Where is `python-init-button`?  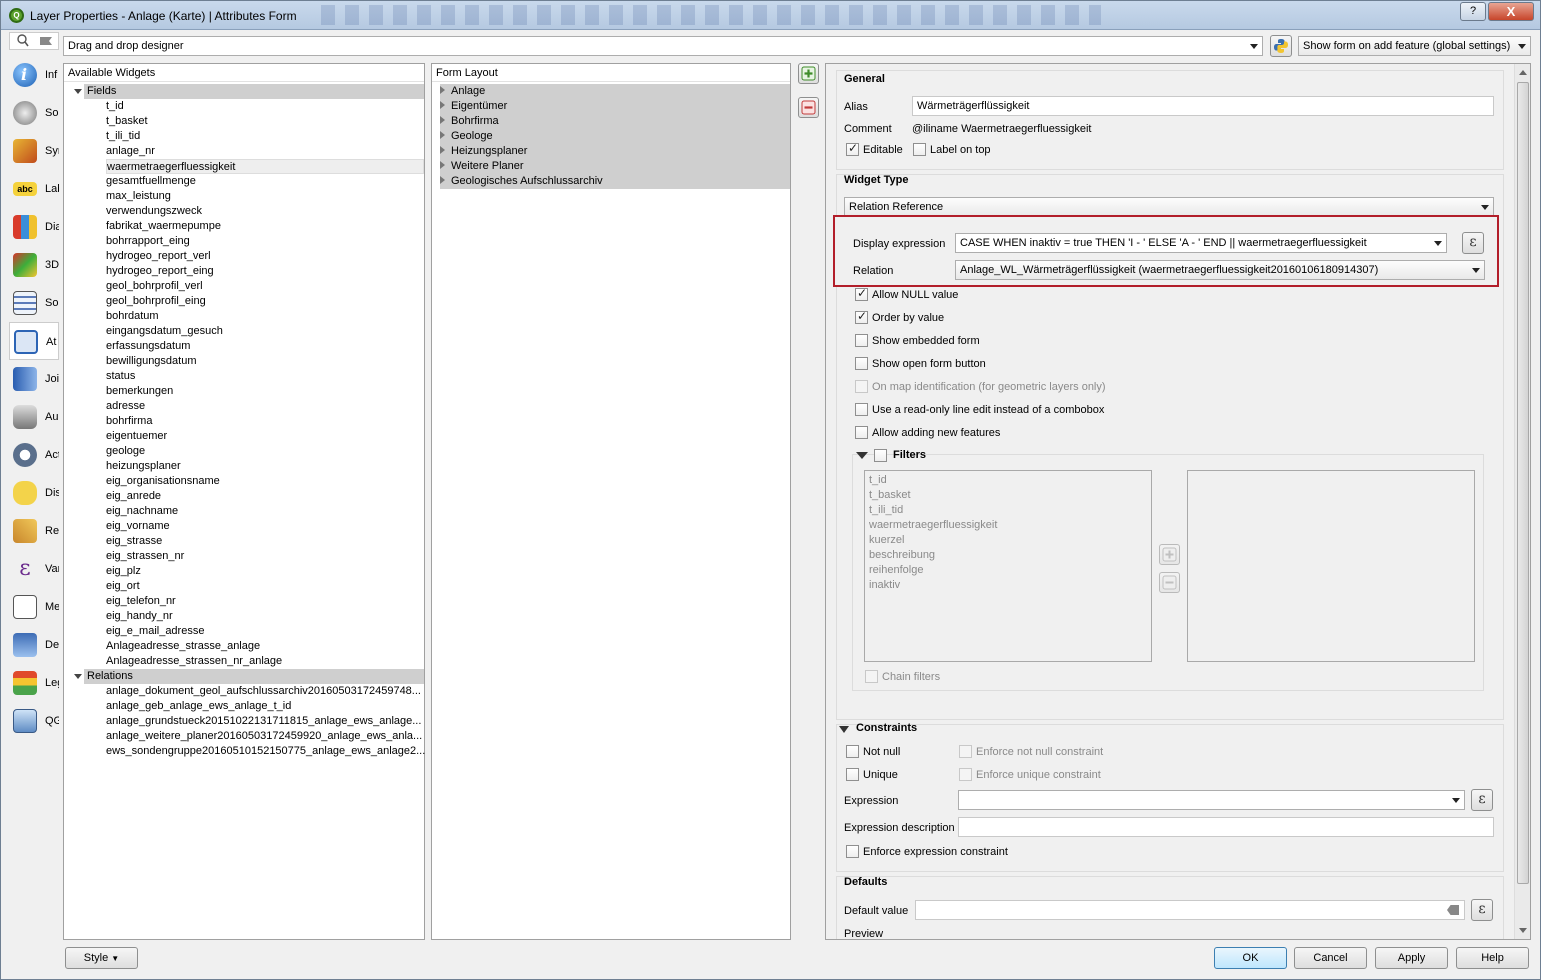 python-init-button is located at coordinates (1281, 46).